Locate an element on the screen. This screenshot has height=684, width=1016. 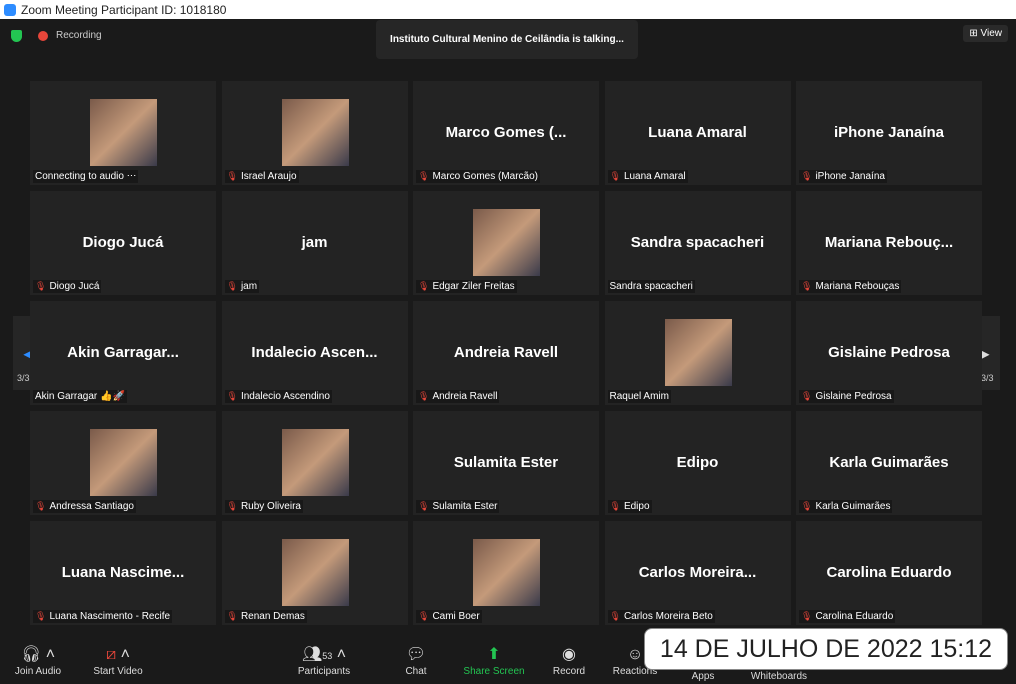
participant-name-tag: 🎙︎ Andressa Santiago is located at coordinates (84, 506).